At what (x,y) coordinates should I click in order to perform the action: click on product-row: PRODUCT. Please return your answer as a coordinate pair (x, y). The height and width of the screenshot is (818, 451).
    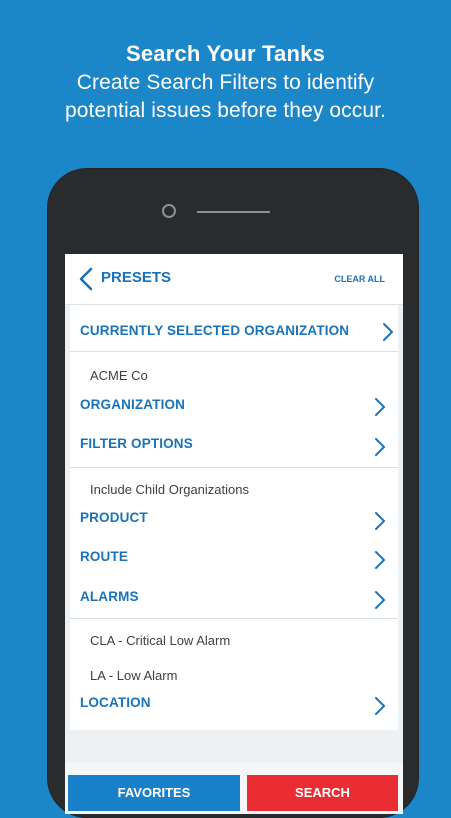
    Looking at the image, I should click on (234, 520).